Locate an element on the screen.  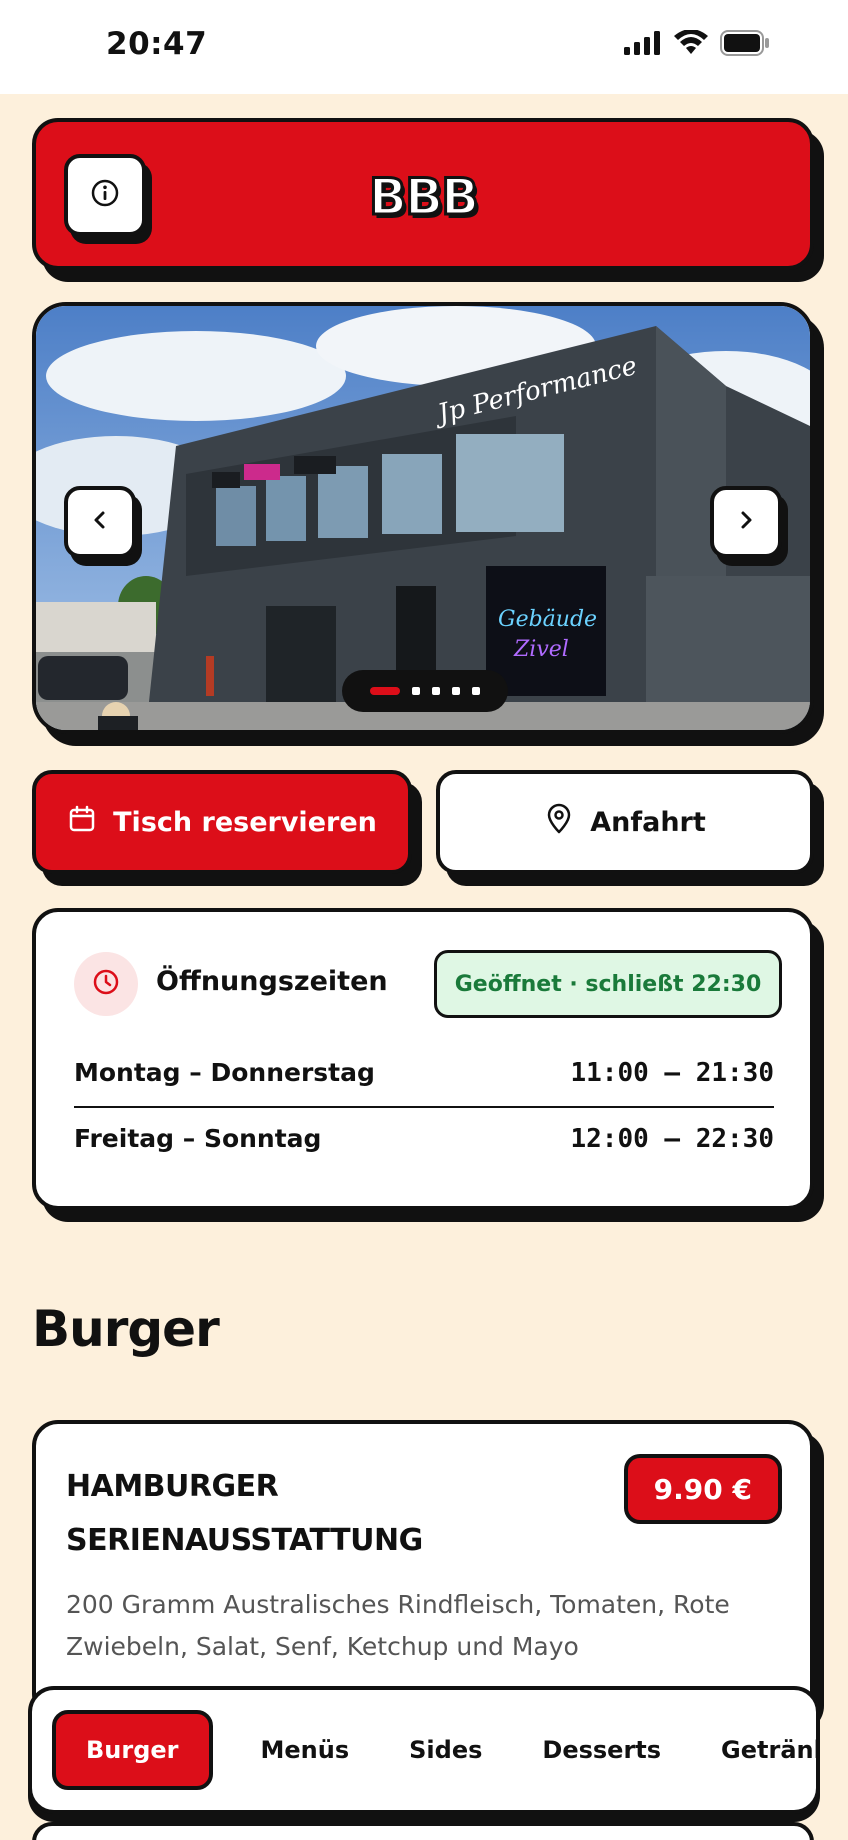
menu-item-name: Hamburger Serienausstattung is located at coordinates (244, 1513).